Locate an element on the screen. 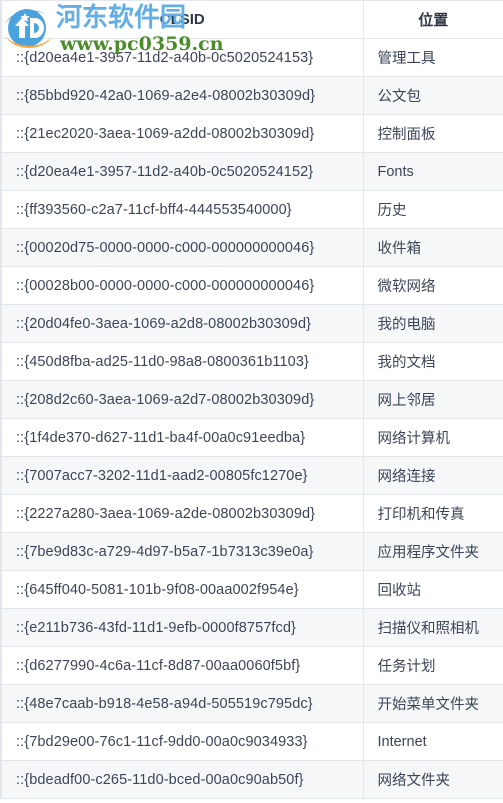 The image size is (503, 803). cell-location: 公文包 is located at coordinates (433, 95).